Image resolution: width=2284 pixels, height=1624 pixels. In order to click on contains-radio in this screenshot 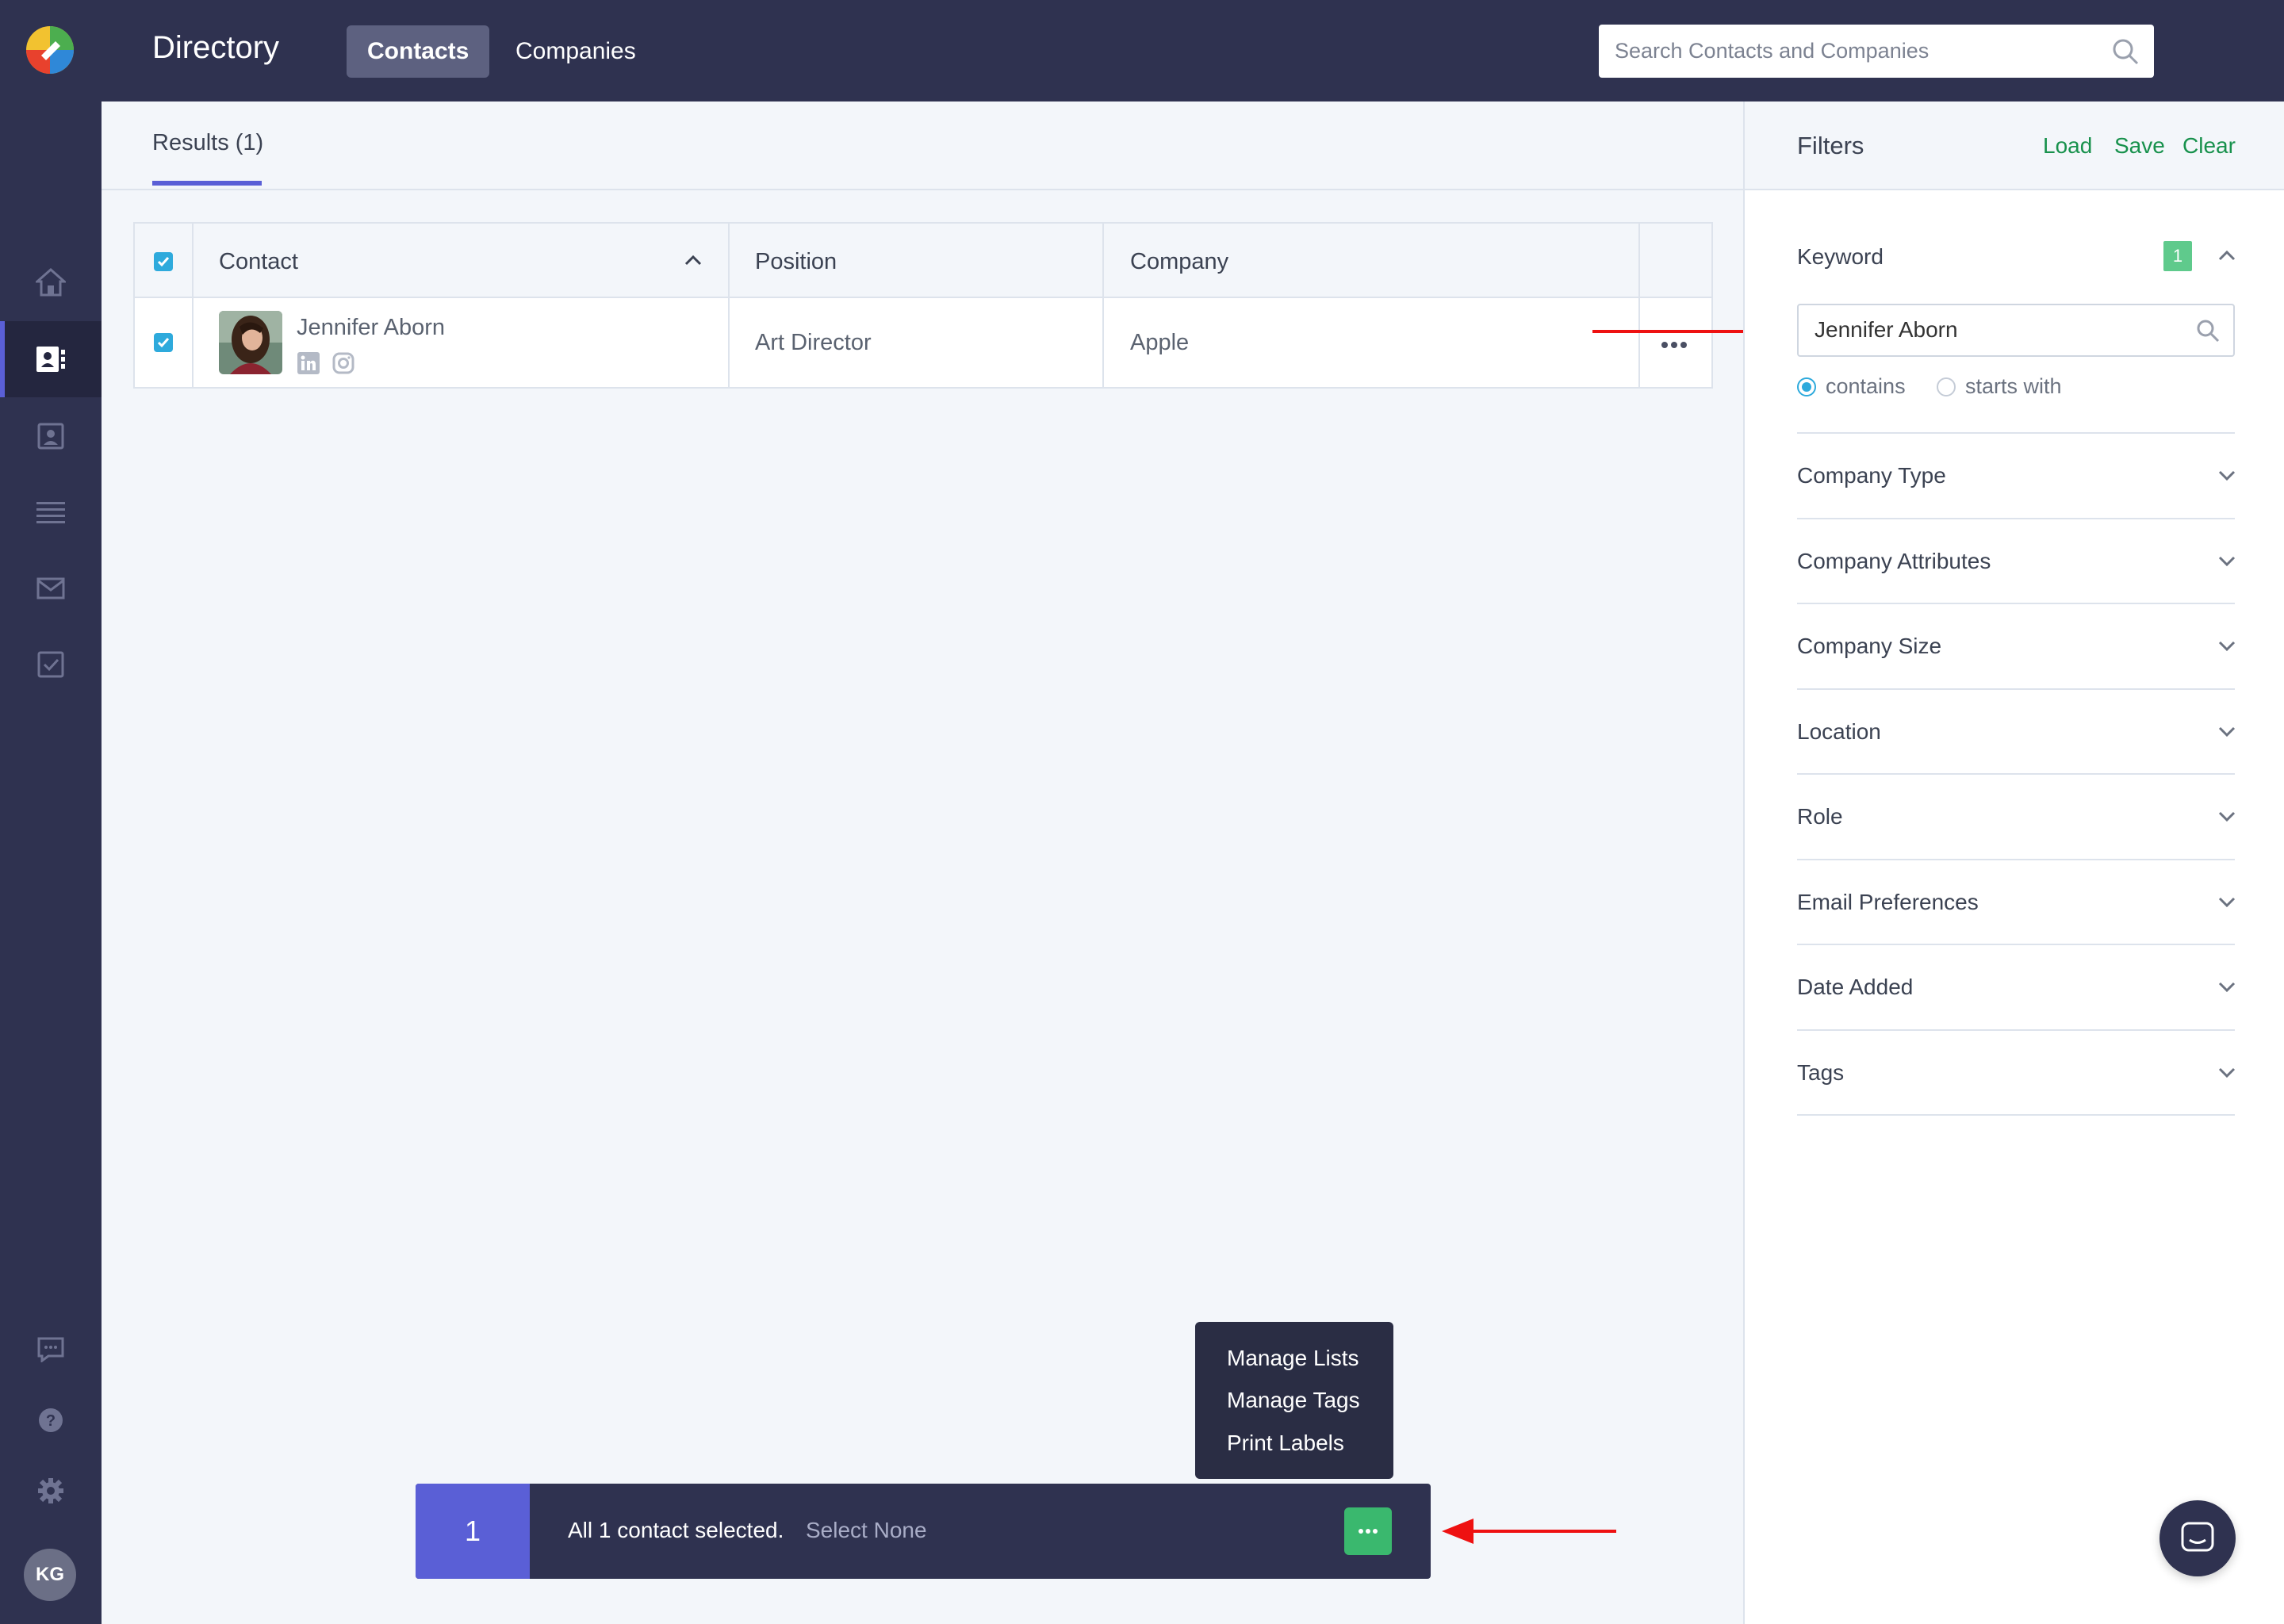, I will do `click(1806, 386)`.